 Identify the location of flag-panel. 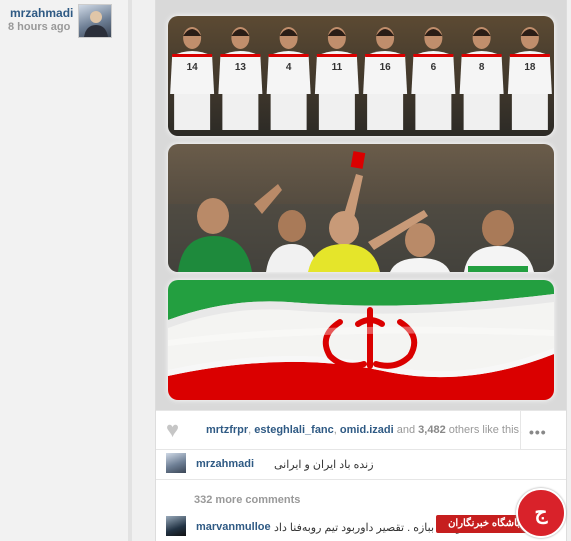
(361, 340).